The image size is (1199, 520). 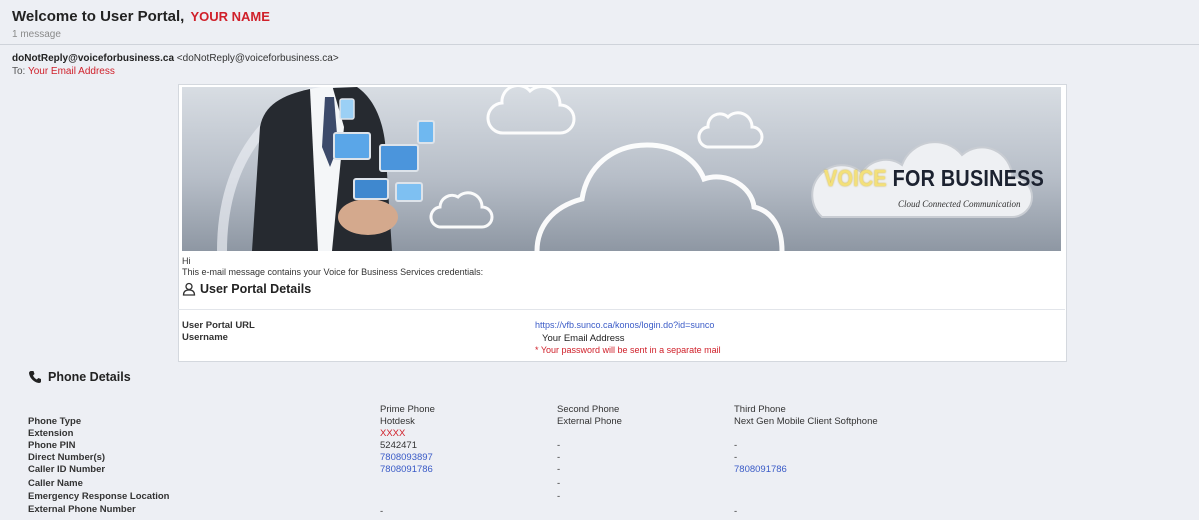 I want to click on row-label-caller-name: Caller Name, so click(x=55, y=483).